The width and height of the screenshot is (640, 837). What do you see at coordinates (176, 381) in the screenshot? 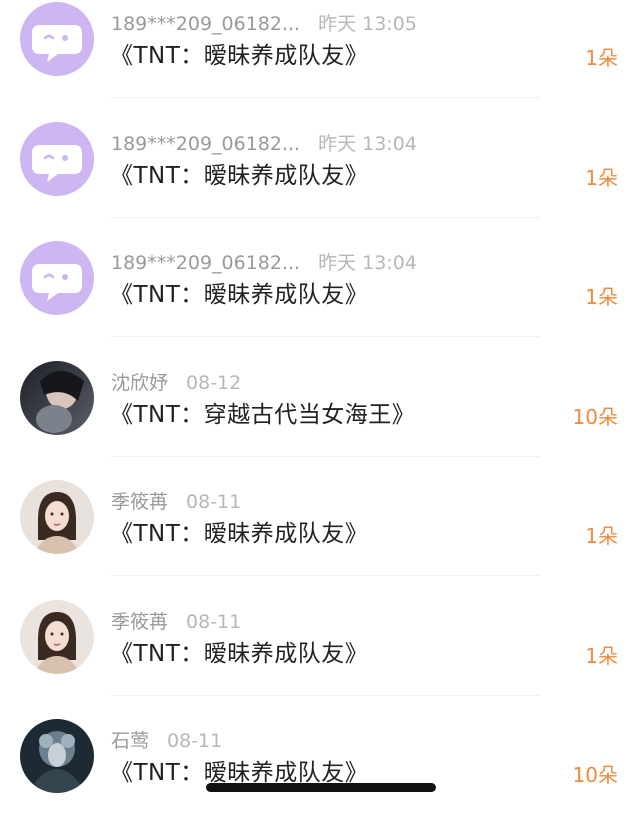
I see `meta-line: 沈欣妤 08-12` at bounding box center [176, 381].